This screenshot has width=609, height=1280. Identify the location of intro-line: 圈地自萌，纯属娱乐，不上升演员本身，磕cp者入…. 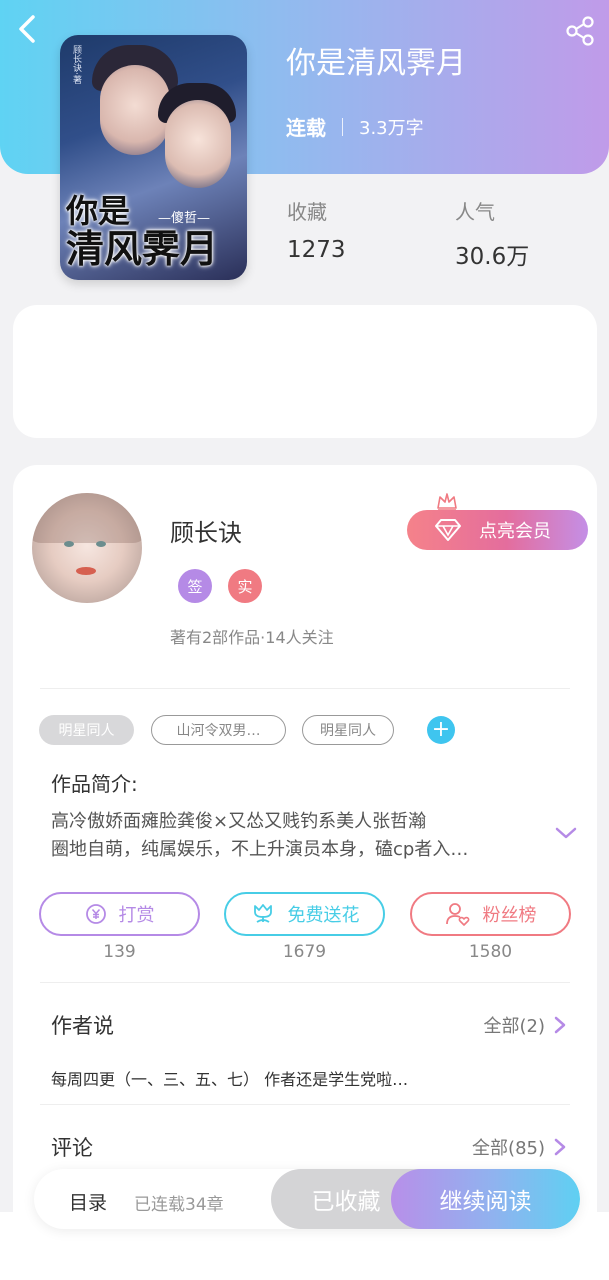
(260, 849).